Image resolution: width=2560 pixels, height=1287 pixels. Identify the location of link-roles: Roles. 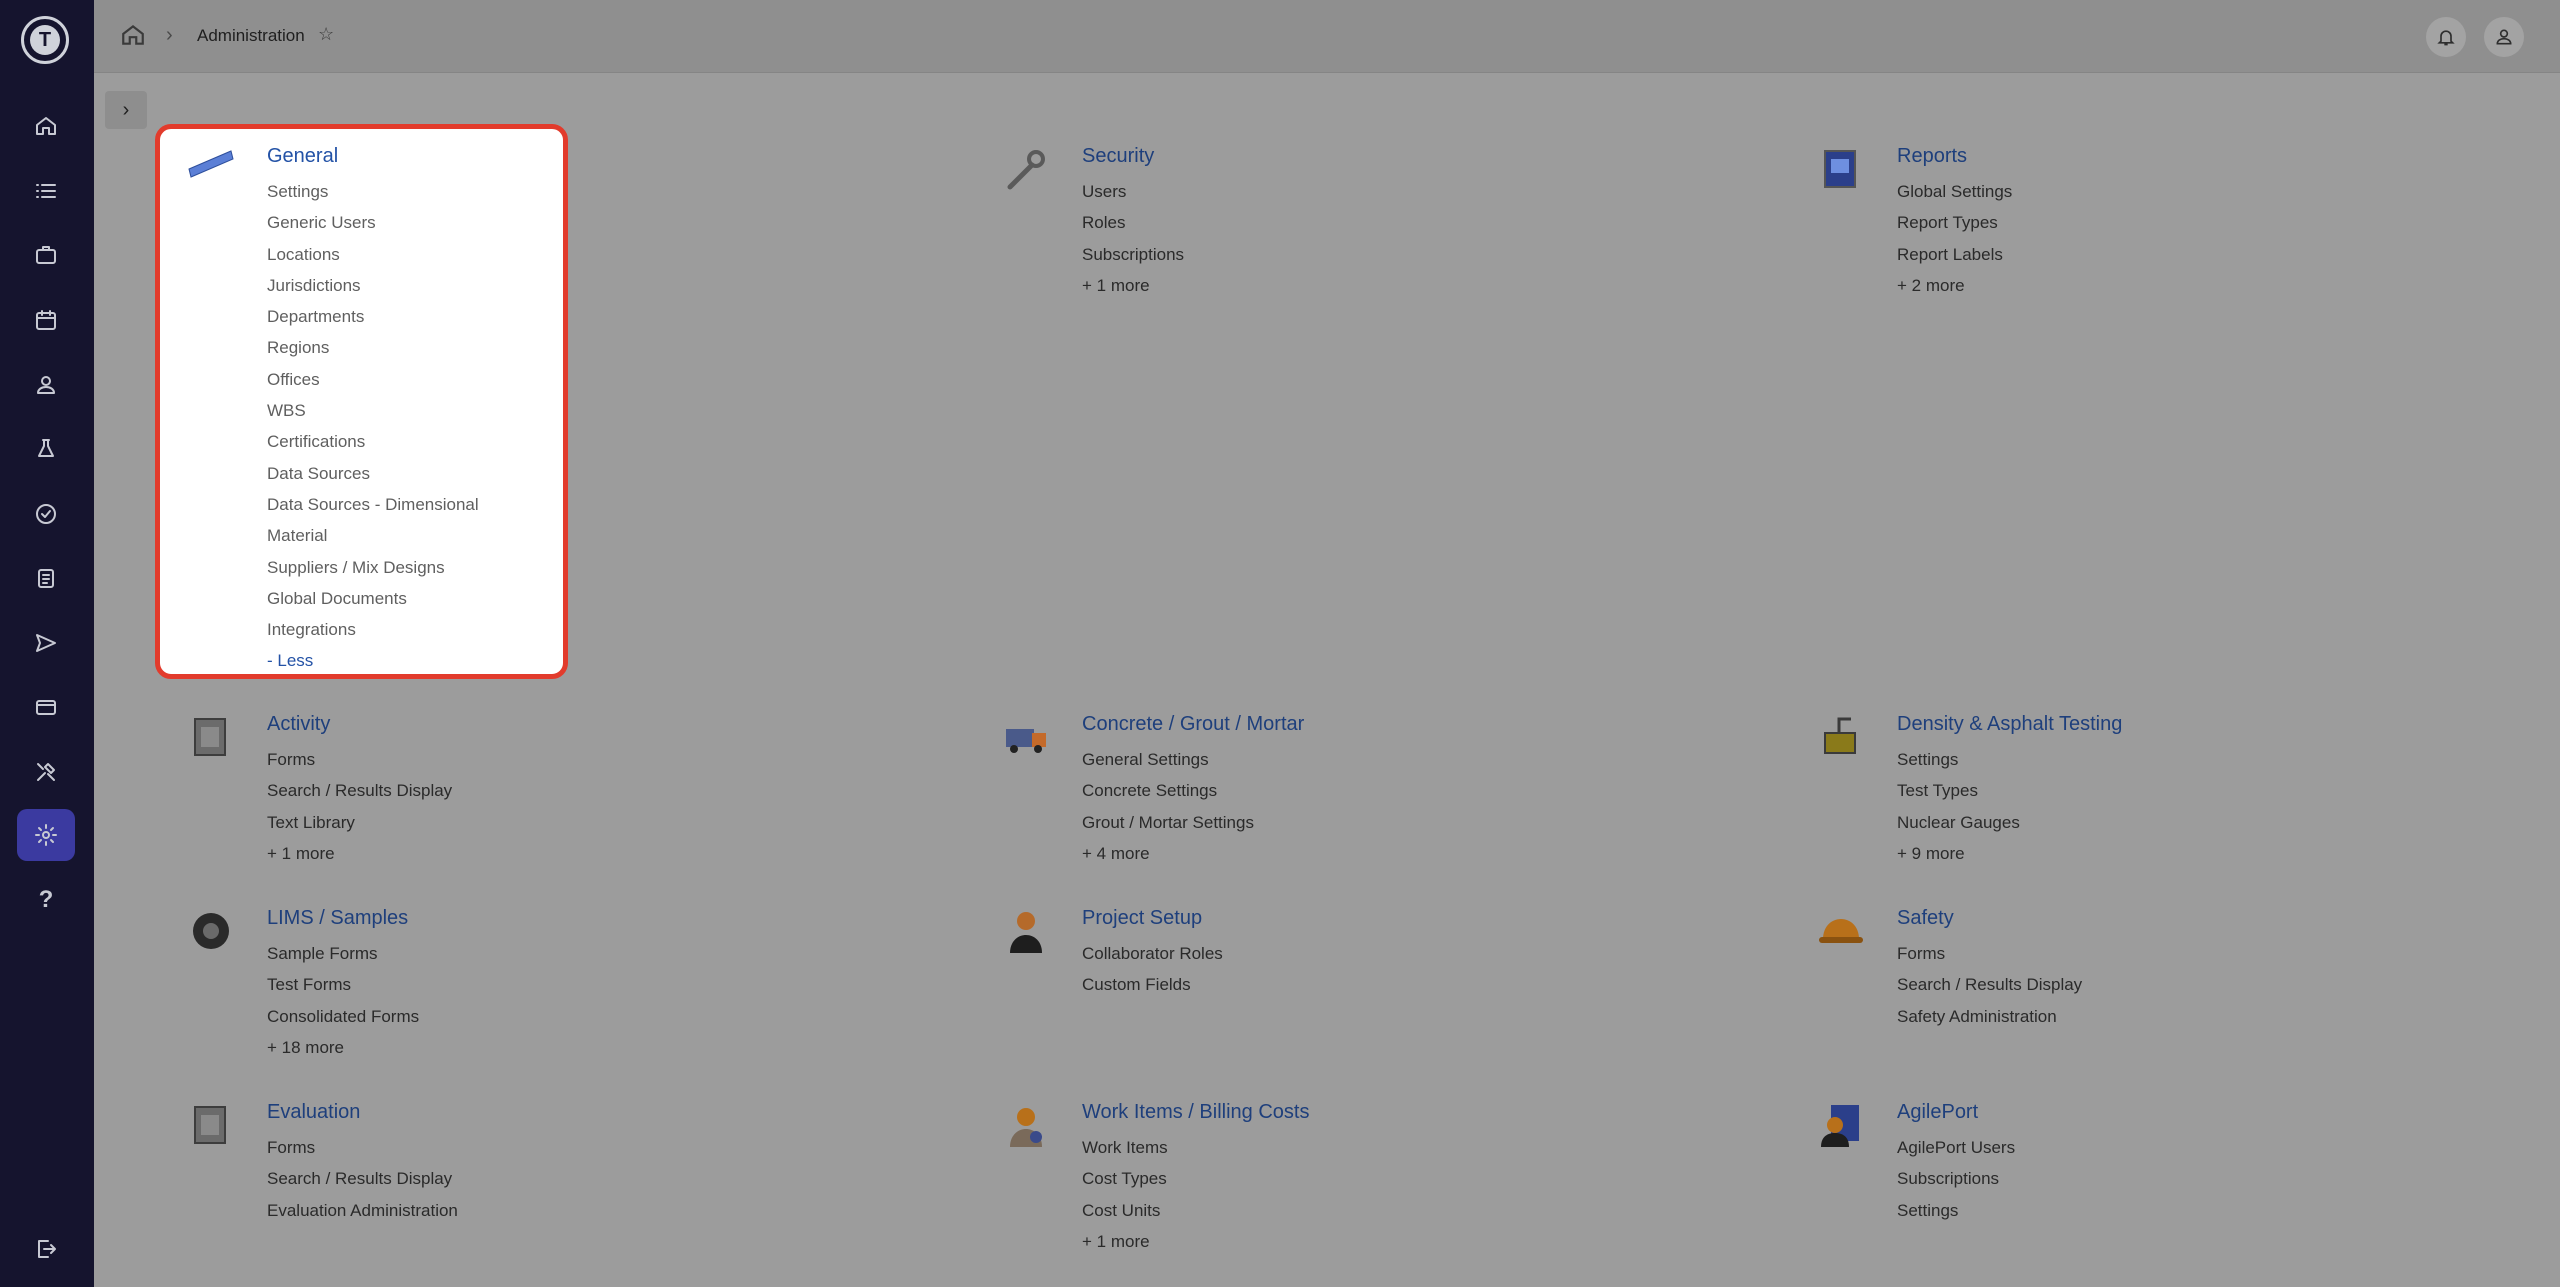
(1133, 227).